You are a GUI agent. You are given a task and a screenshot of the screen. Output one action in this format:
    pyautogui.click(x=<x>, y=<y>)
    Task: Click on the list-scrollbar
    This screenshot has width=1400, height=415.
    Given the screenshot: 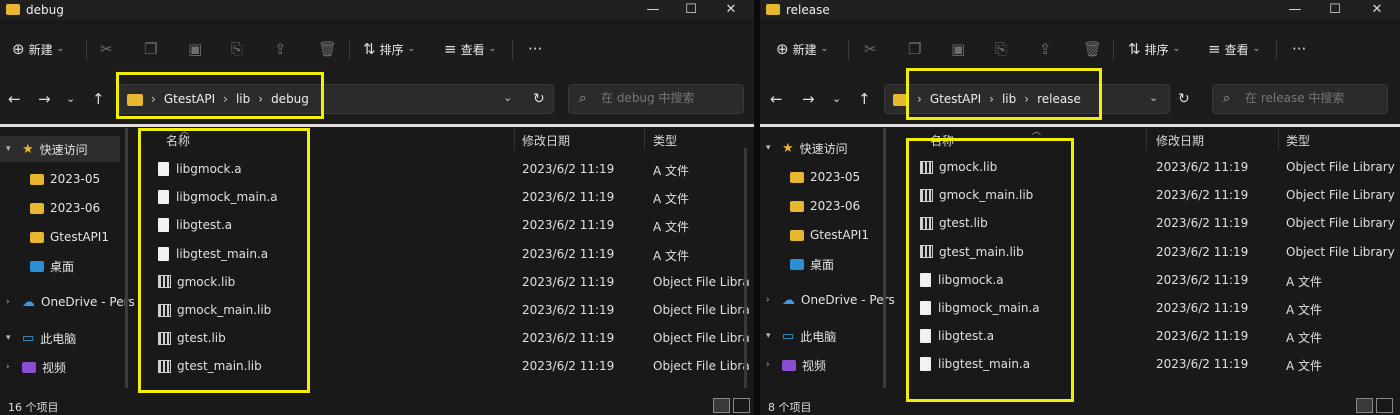 What is the action you would take?
    pyautogui.click(x=745, y=268)
    